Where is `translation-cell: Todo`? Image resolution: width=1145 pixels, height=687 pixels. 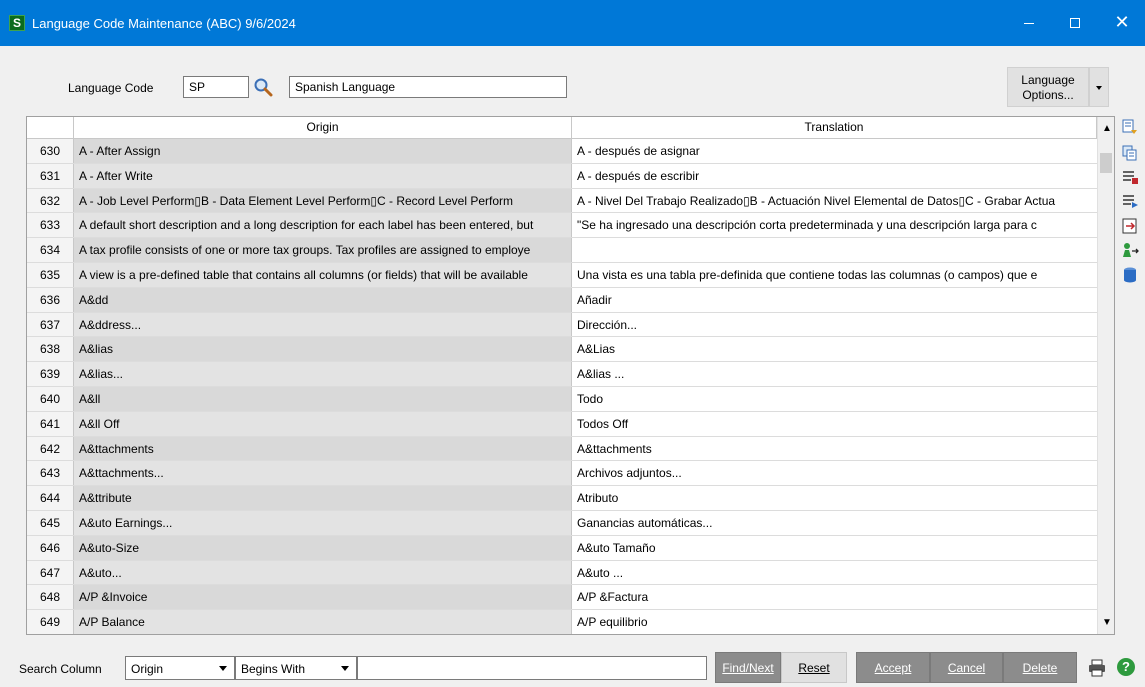 translation-cell: Todo is located at coordinates (834, 399).